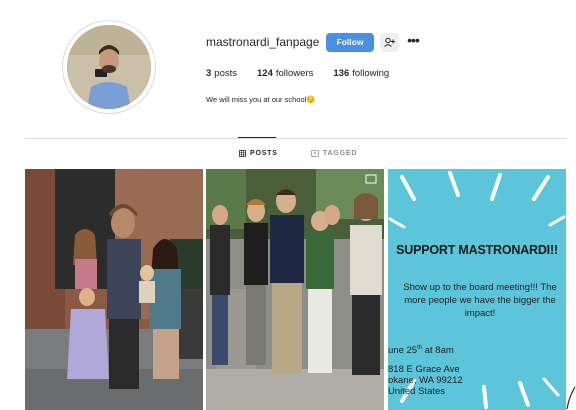  Describe the element at coordinates (257, 137) in the screenshot. I see `active-tab-indicator` at that location.